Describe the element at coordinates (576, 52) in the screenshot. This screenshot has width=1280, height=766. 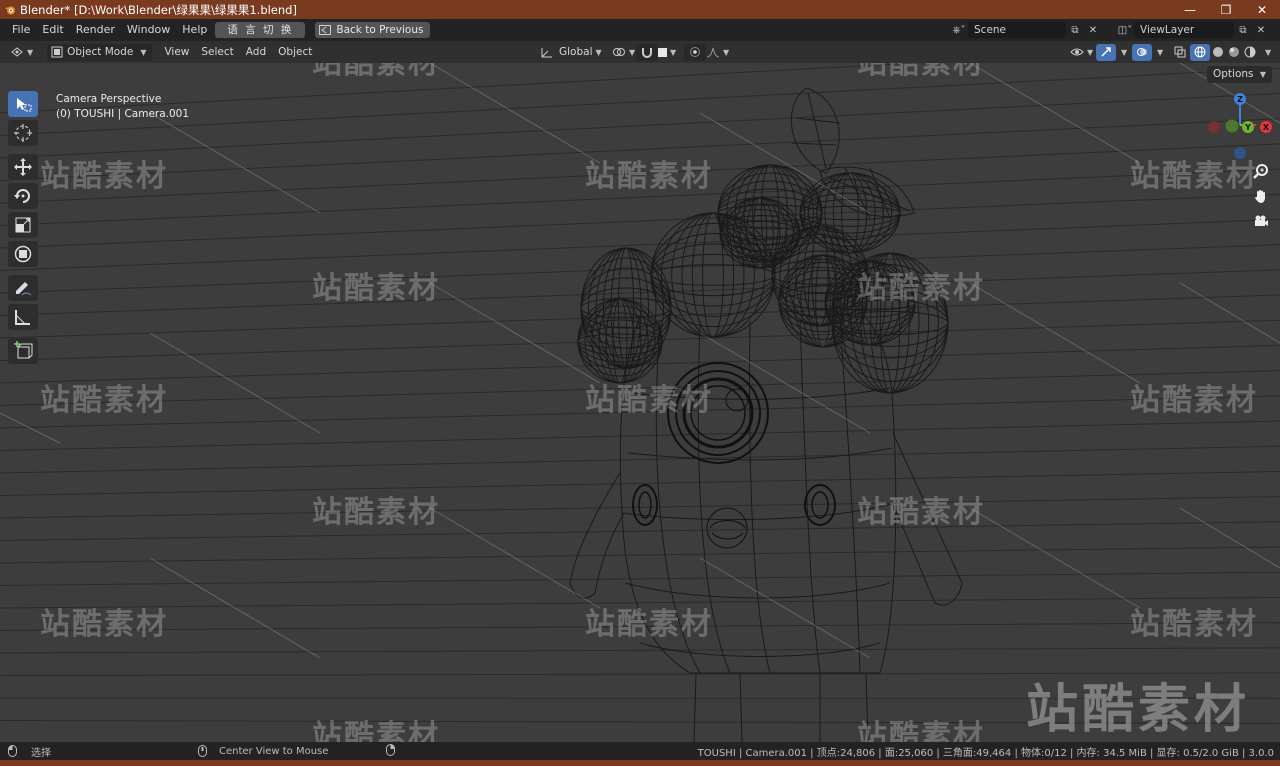
I see `transform-orientation-label: Global` at that location.